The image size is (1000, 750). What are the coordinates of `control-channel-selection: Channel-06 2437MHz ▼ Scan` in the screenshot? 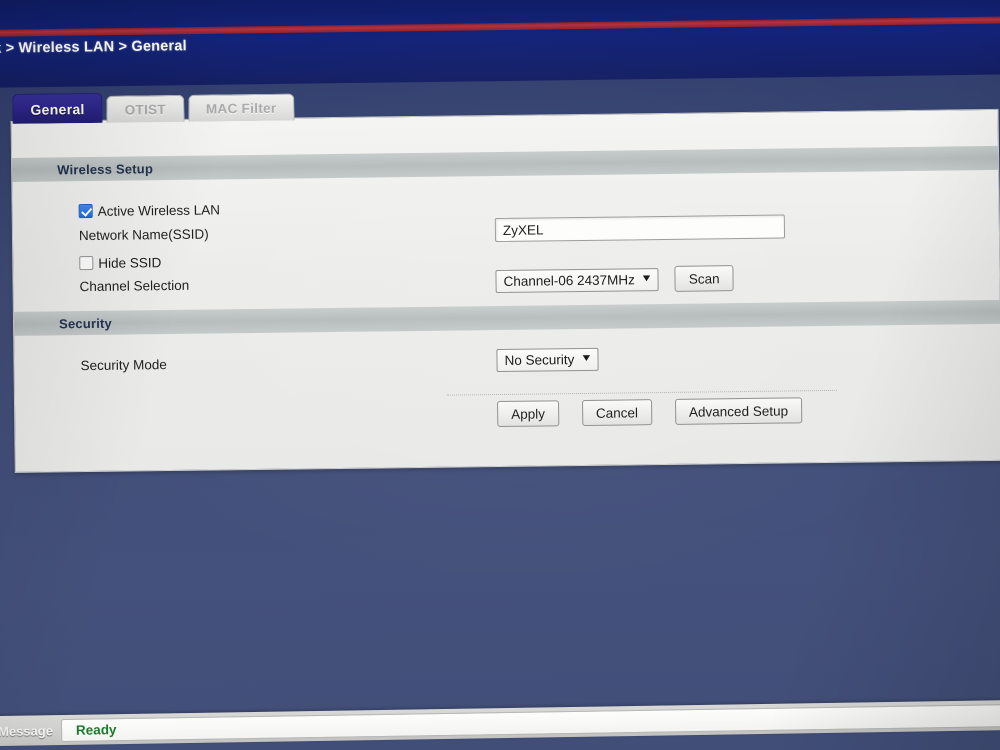 It's located at (614, 279).